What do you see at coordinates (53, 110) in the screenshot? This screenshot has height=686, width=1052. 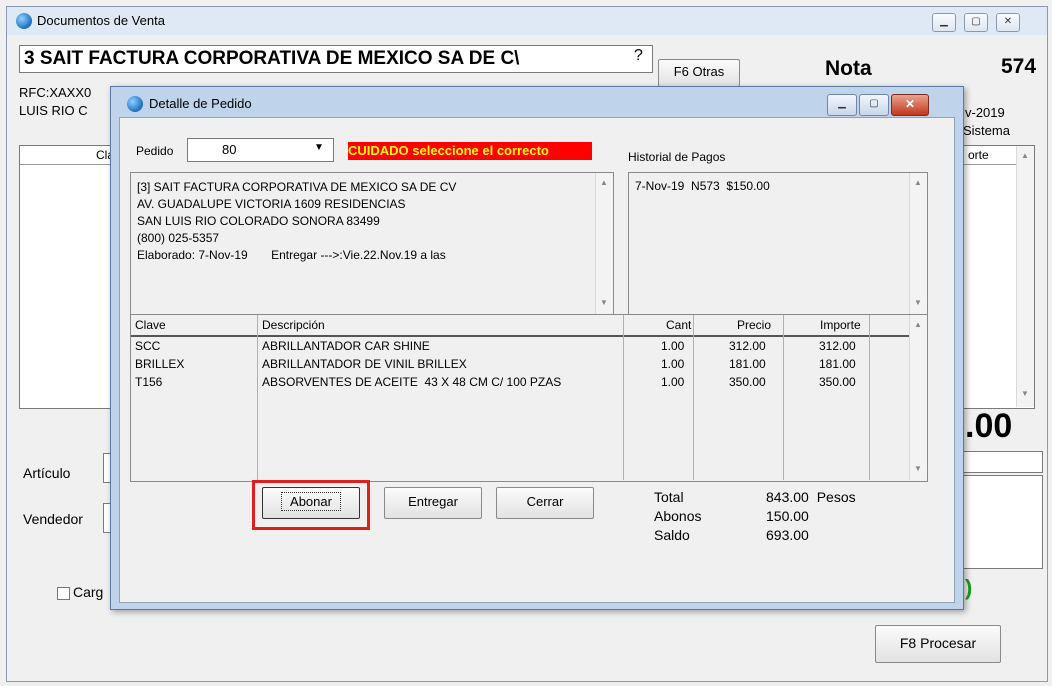 I see `city-text: LUIS RIO C` at bounding box center [53, 110].